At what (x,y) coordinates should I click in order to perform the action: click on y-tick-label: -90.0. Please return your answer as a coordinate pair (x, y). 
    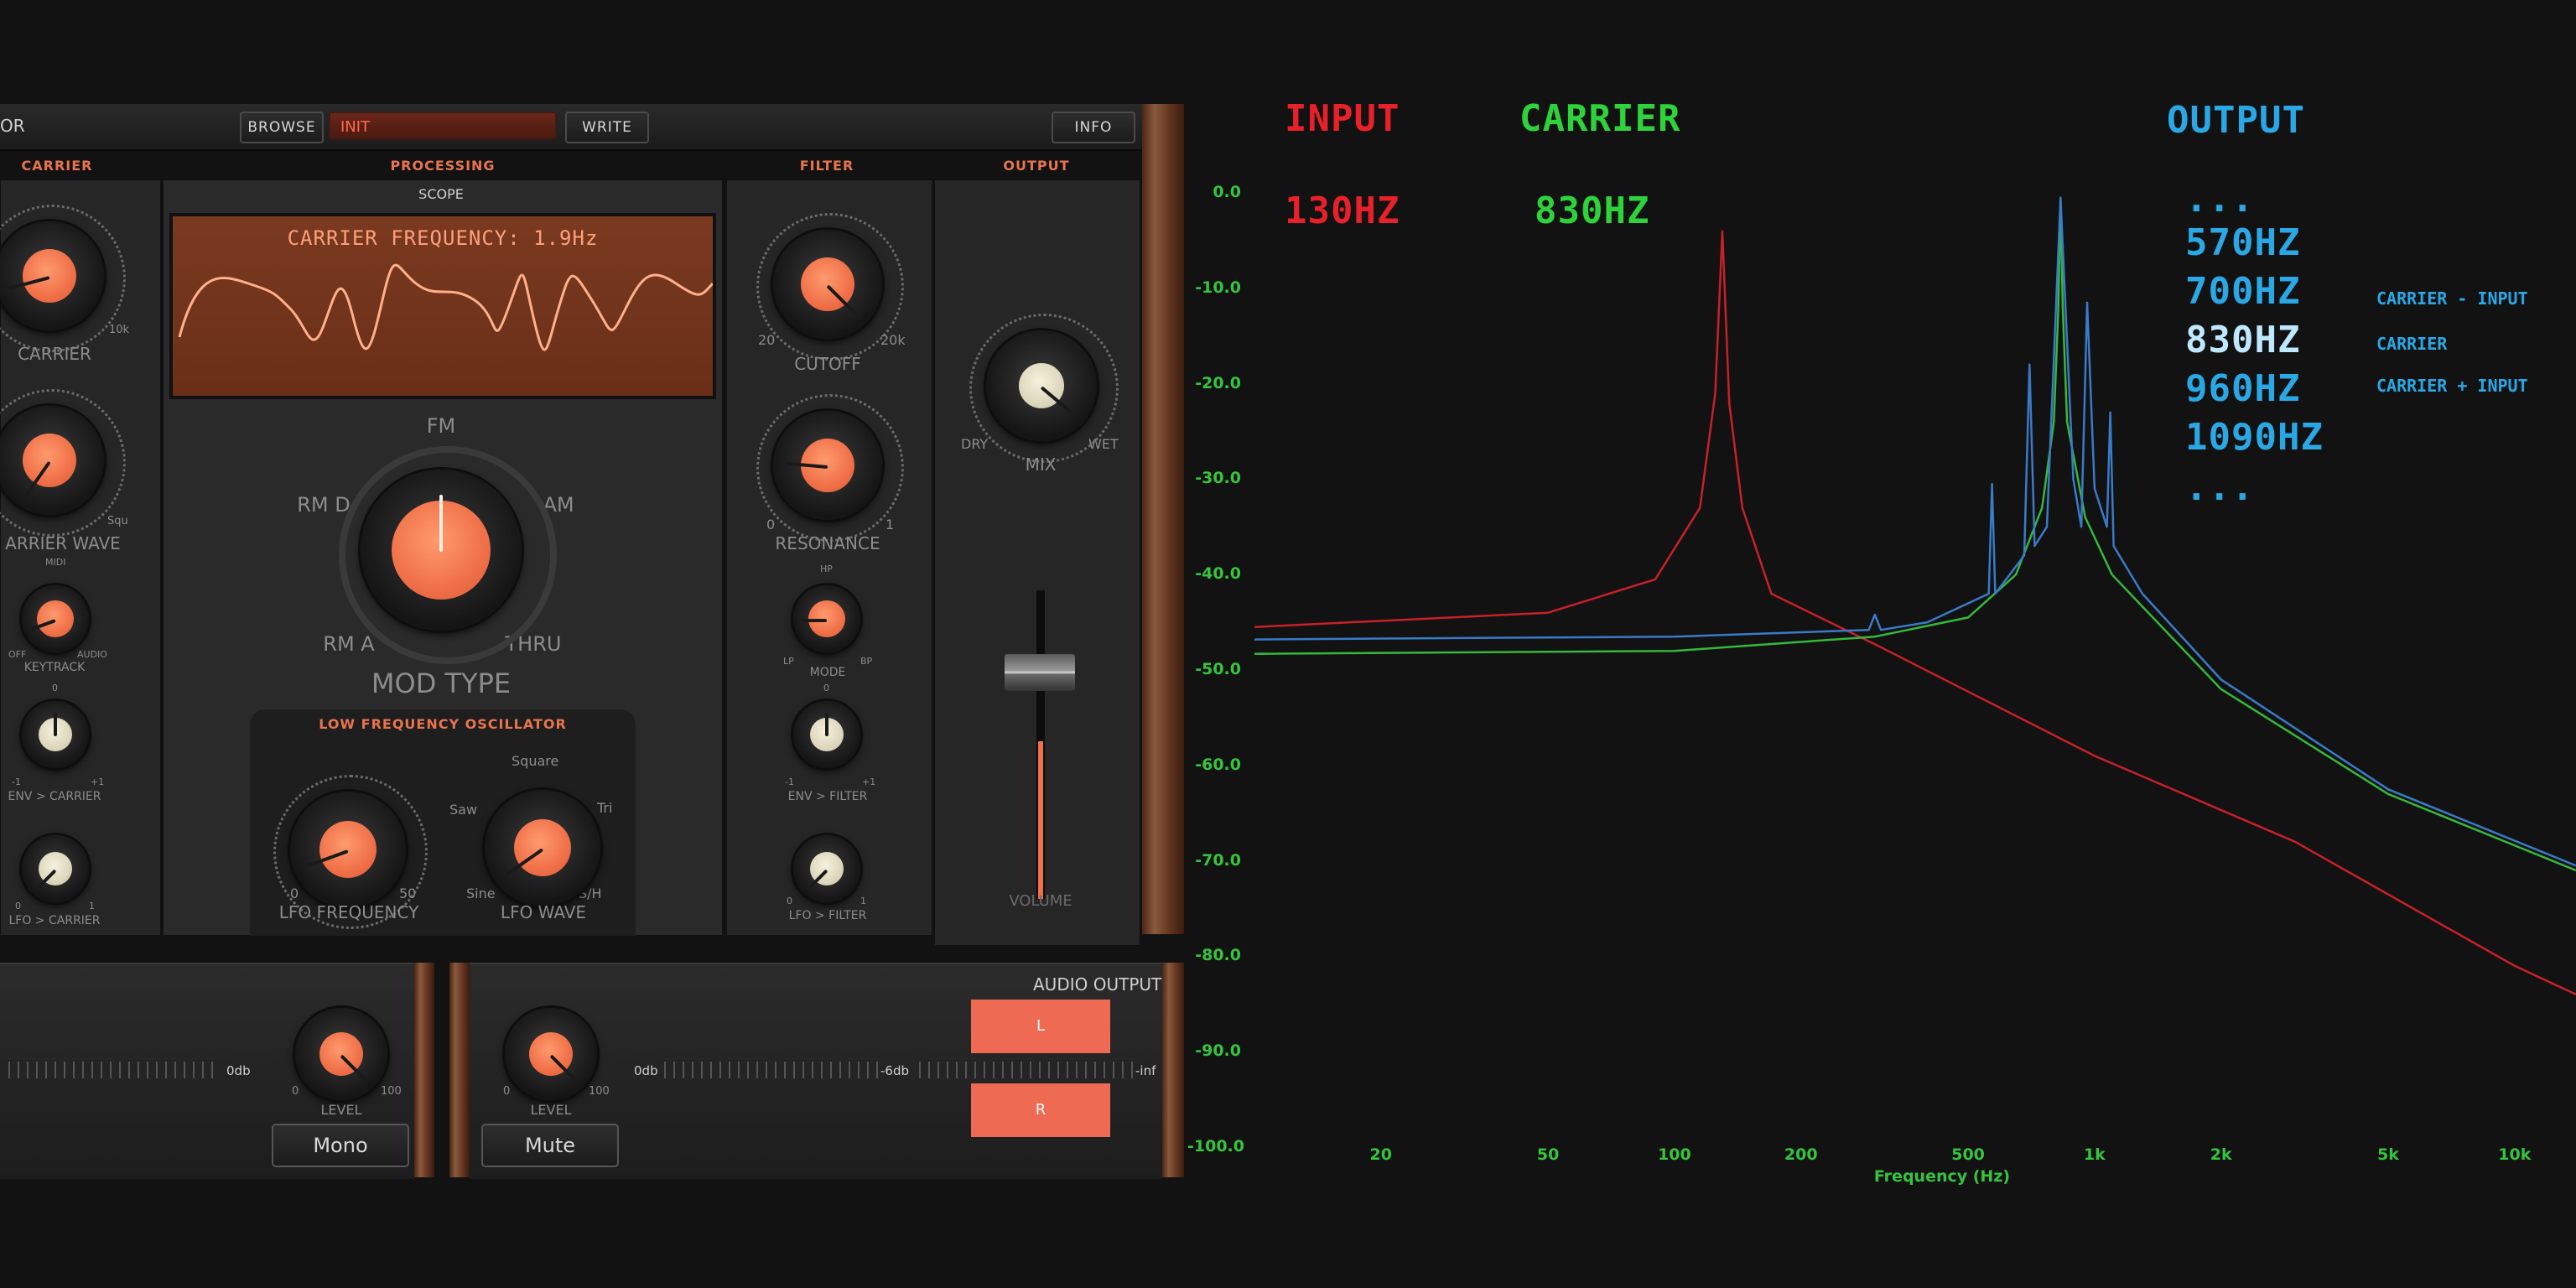
    Looking at the image, I should click on (1218, 1051).